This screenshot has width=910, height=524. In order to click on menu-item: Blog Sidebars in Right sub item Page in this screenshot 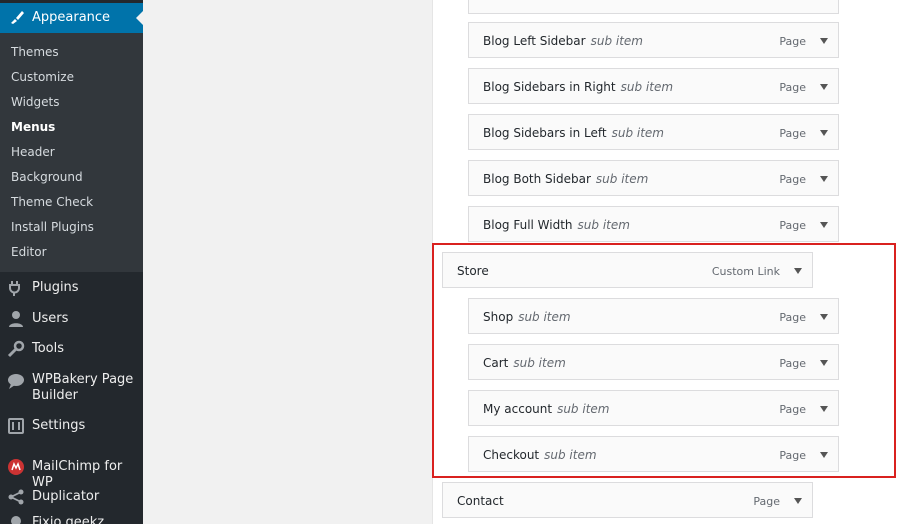, I will do `click(653, 86)`.